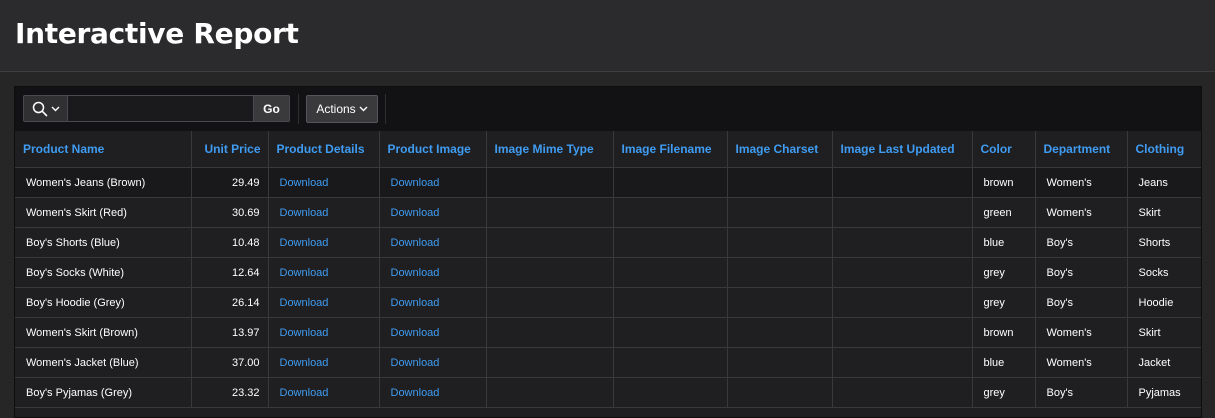 The width and height of the screenshot is (1215, 418). I want to click on column-header-color: Color, so click(1004, 149).